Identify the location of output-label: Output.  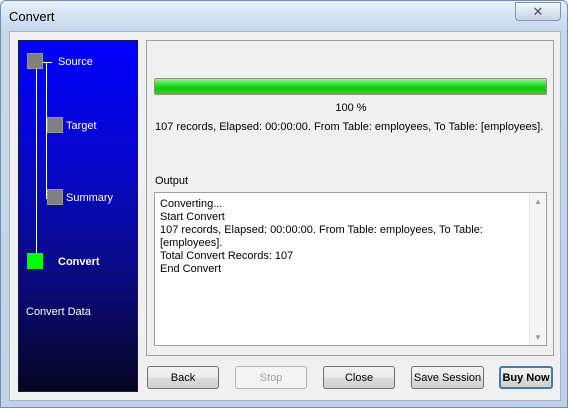
(172, 181).